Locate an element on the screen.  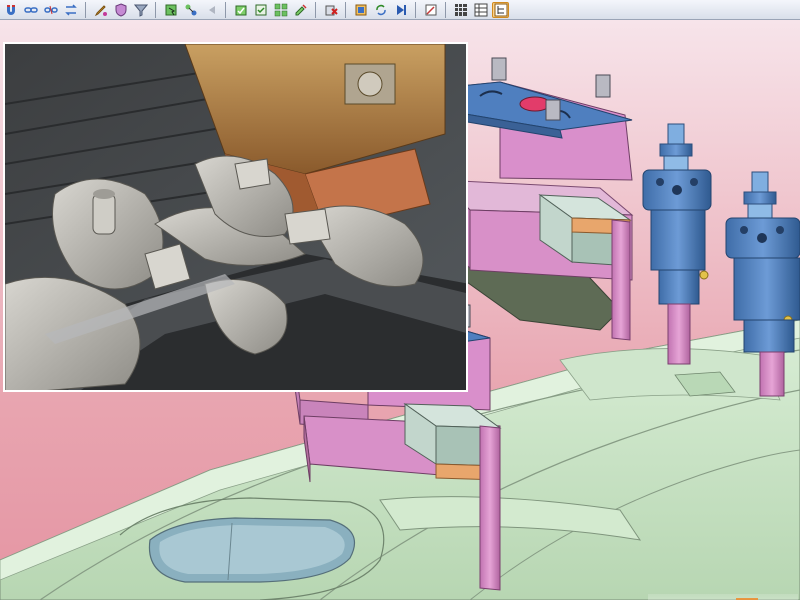
select-green-button is located at coordinates (170, 10).